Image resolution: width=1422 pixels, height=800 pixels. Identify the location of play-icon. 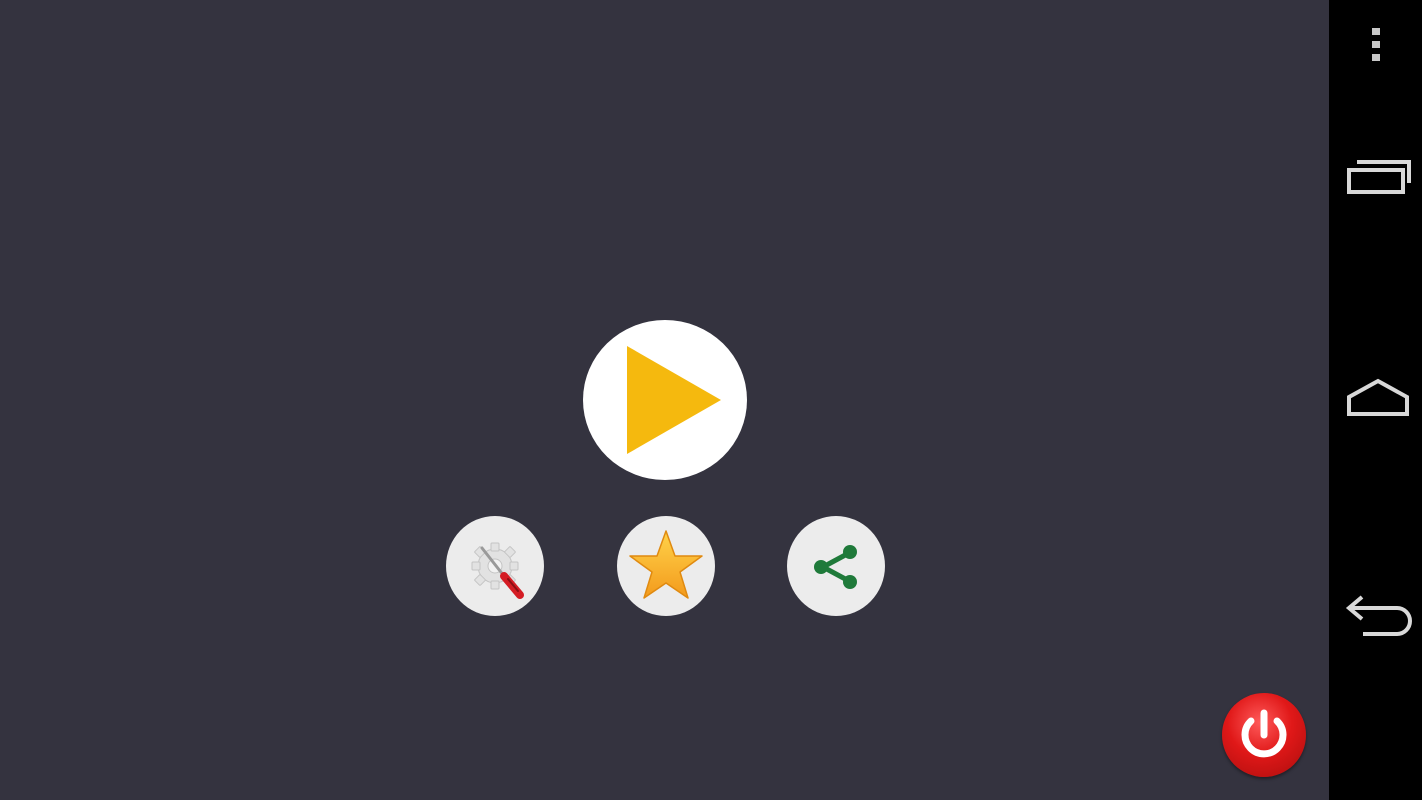
(674, 400).